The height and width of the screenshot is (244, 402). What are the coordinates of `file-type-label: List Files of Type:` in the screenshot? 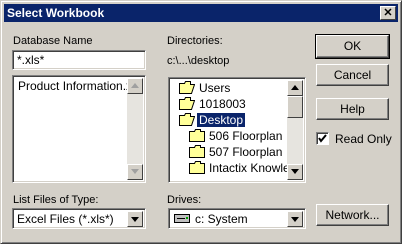 It's located at (56, 200).